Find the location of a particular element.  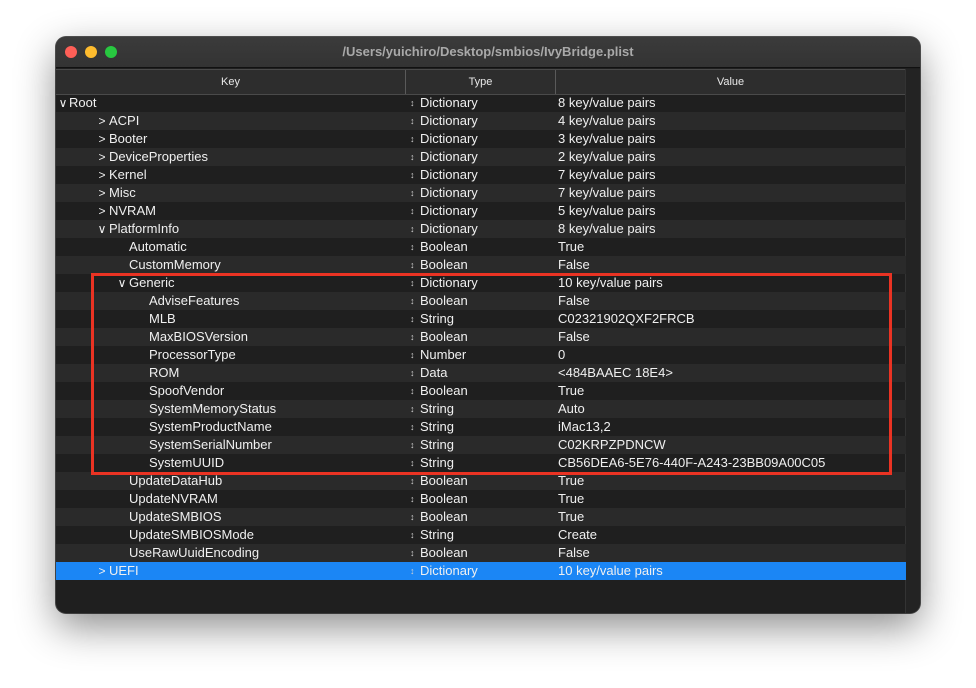

key-cell: UpdateSMBIOSMode is located at coordinates (231, 535).